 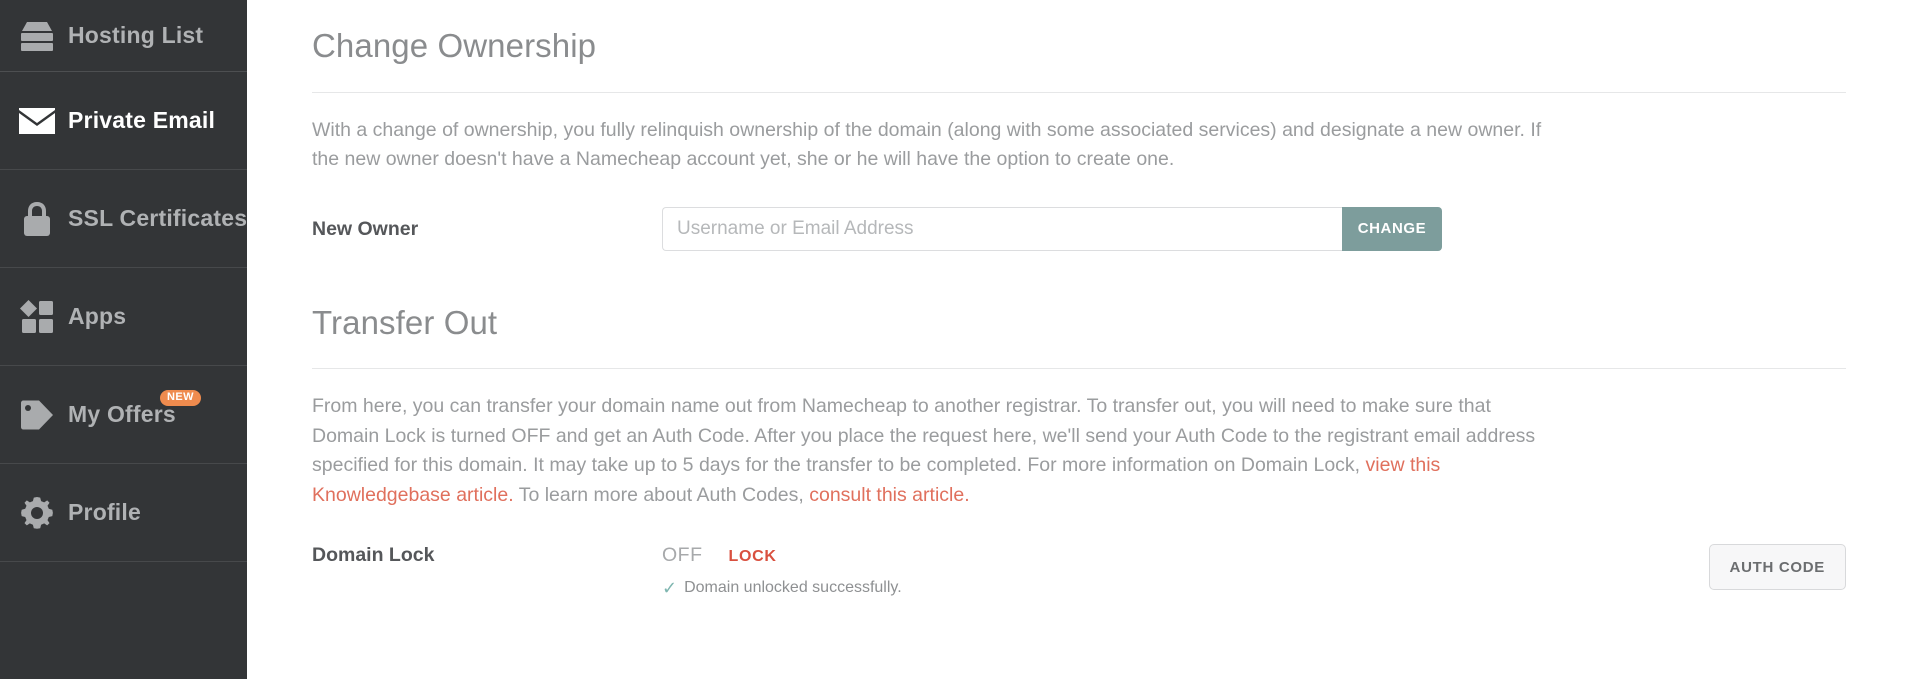 I want to click on padlock-icon, so click(x=37, y=219).